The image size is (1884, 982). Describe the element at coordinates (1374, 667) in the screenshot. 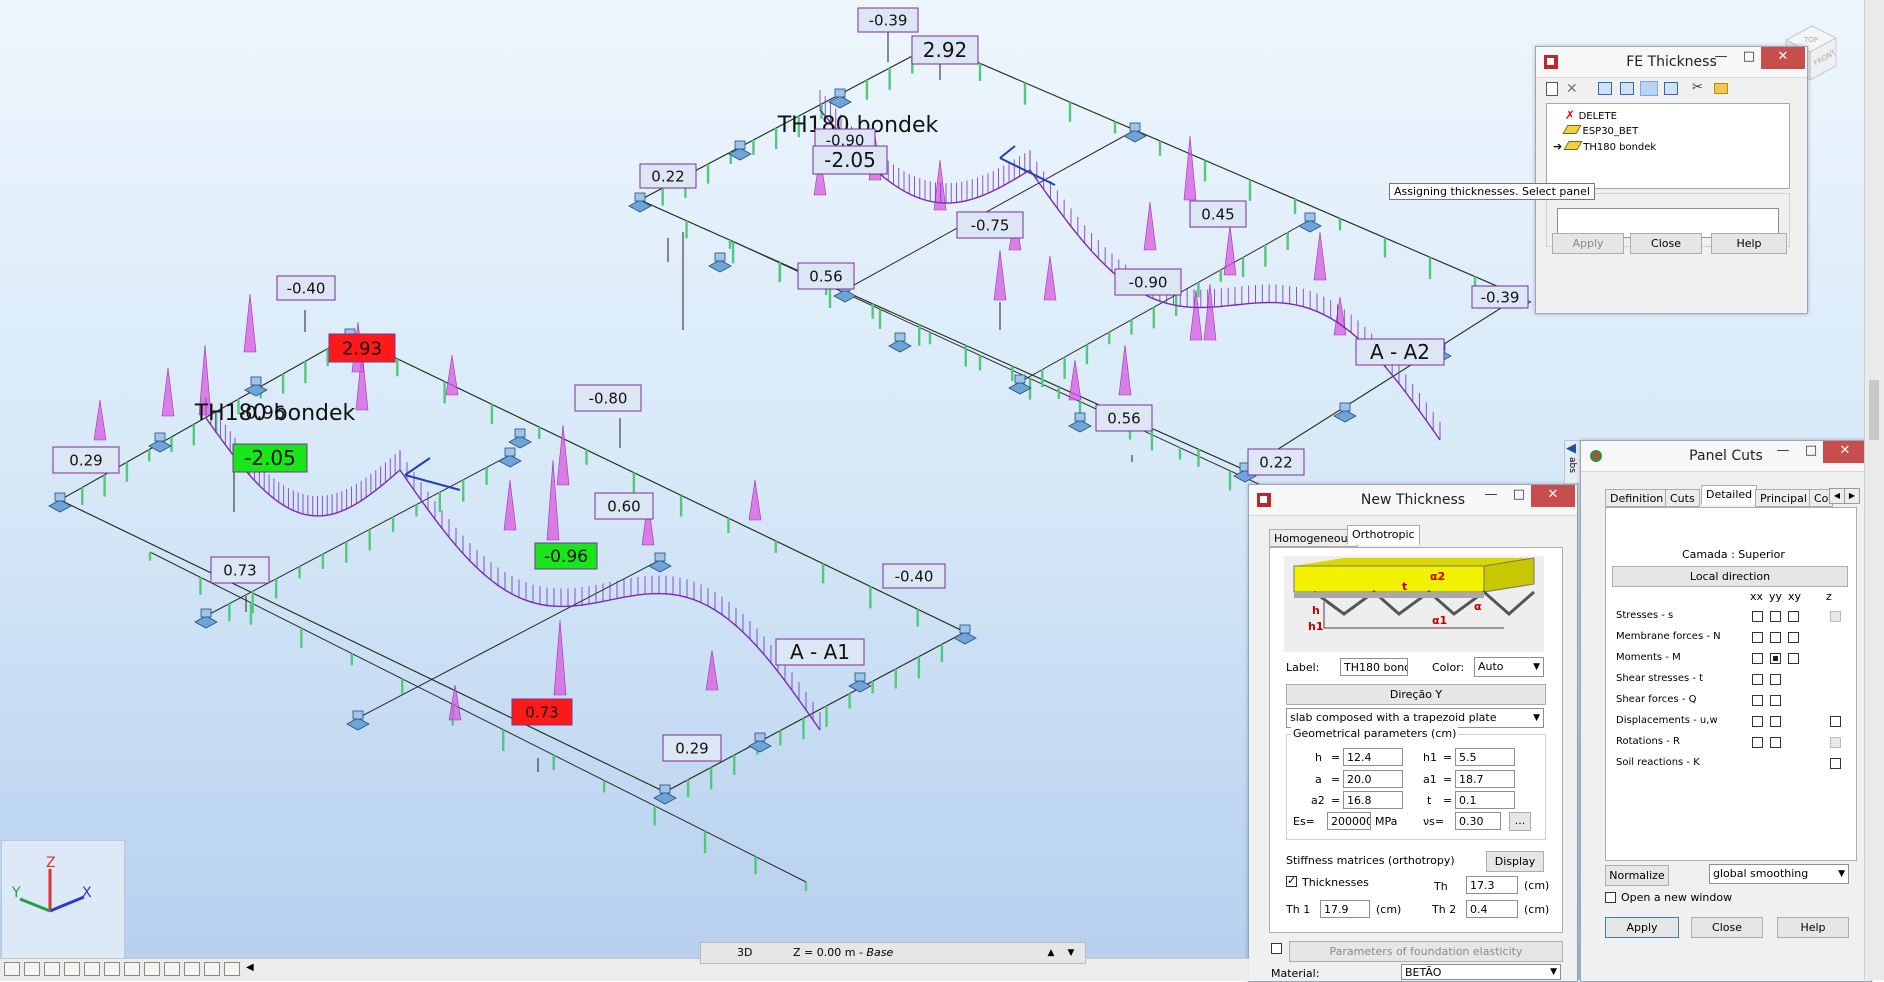

I see `label-input: TH180 bondek` at that location.